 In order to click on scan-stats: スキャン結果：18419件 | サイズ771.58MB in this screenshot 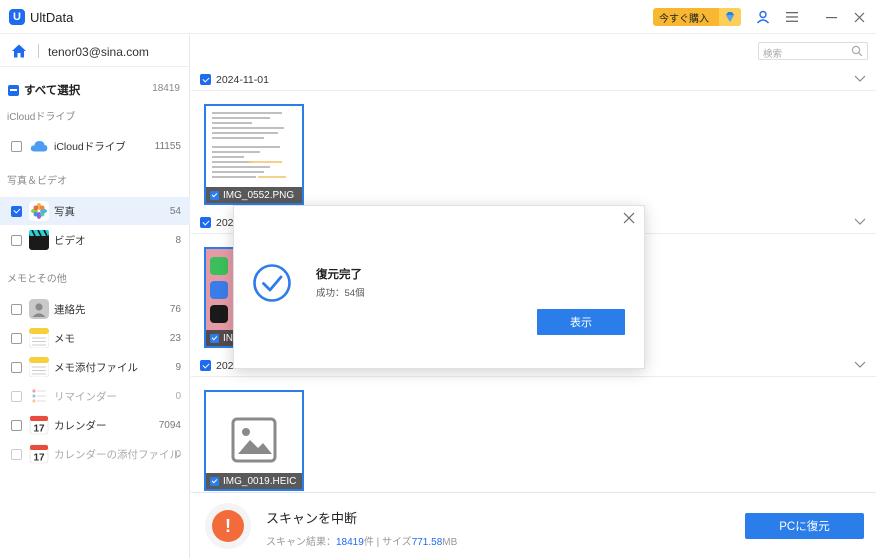, I will do `click(361, 540)`.